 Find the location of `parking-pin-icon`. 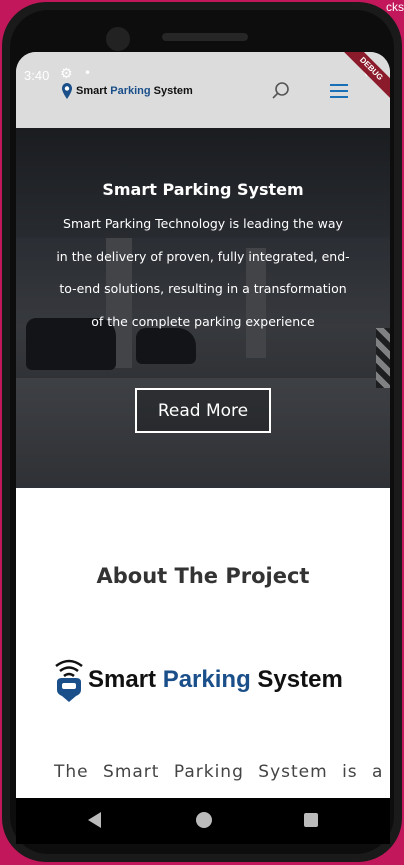

parking-pin-icon is located at coordinates (67, 91).